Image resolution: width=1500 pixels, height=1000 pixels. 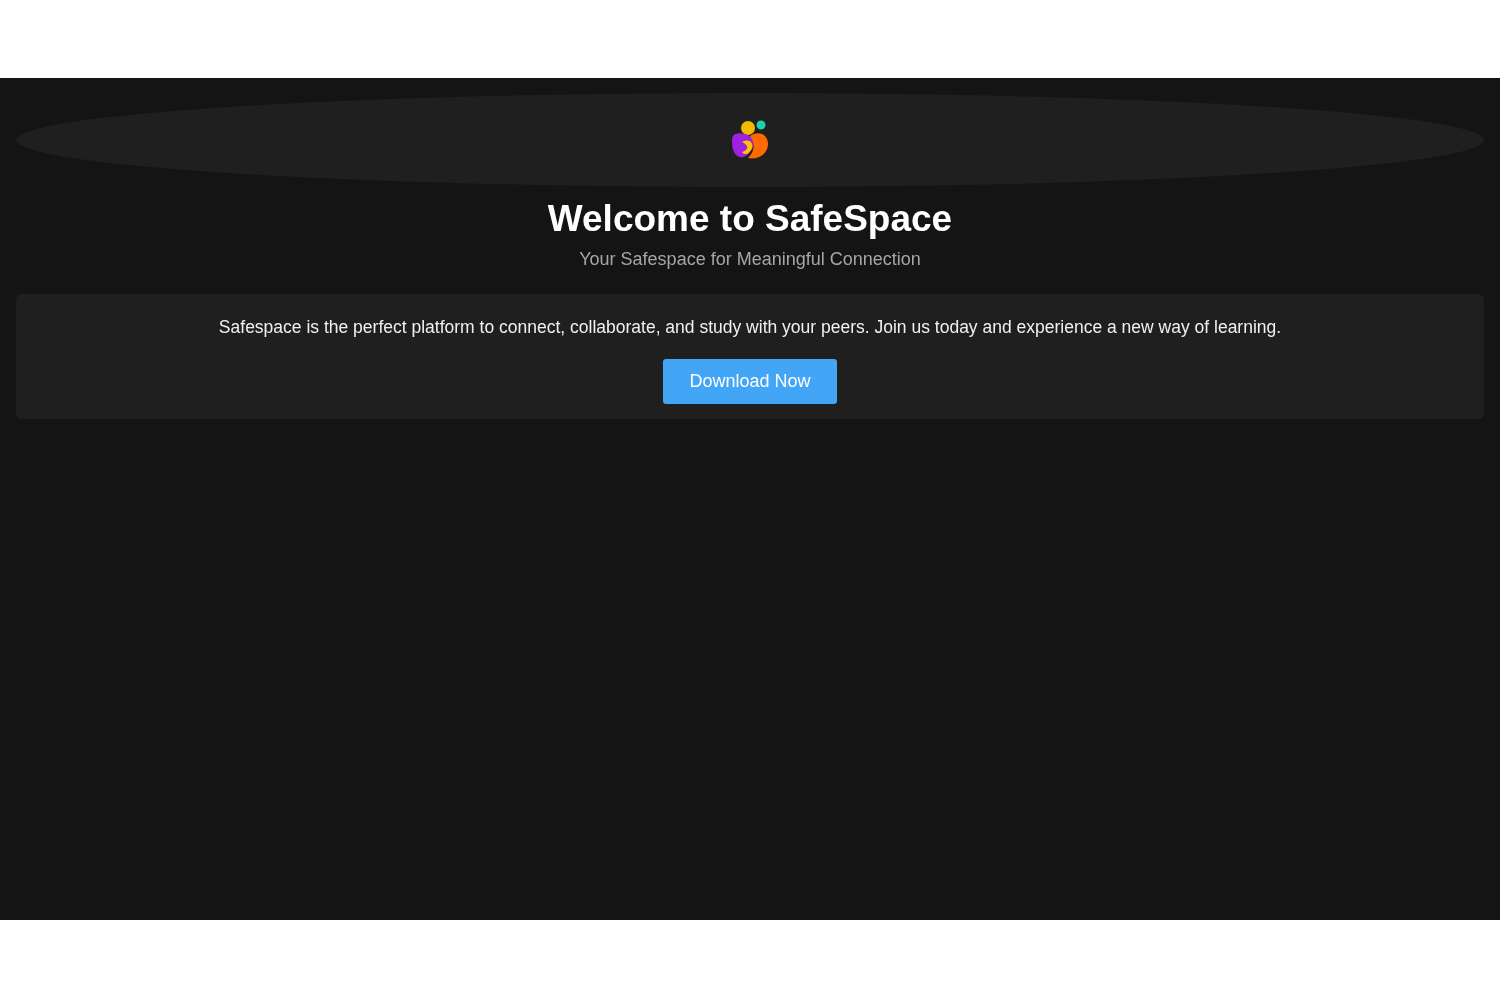 What do you see at coordinates (750, 259) in the screenshot?
I see `page-subtitle: Your Safespace for Meaningful Connection` at bounding box center [750, 259].